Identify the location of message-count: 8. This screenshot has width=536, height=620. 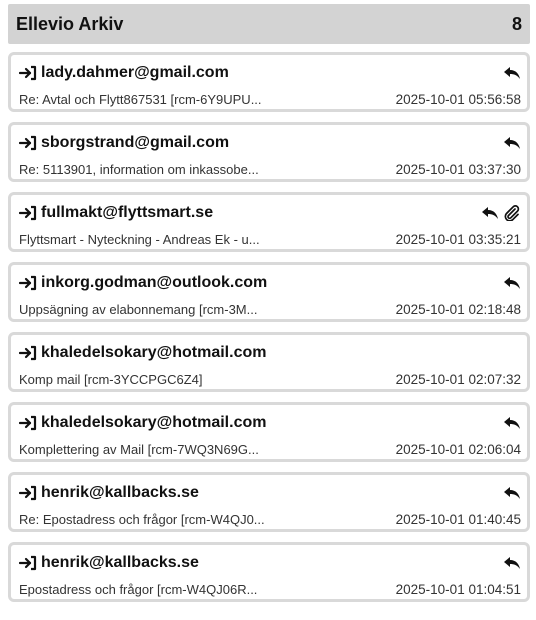
(516, 23).